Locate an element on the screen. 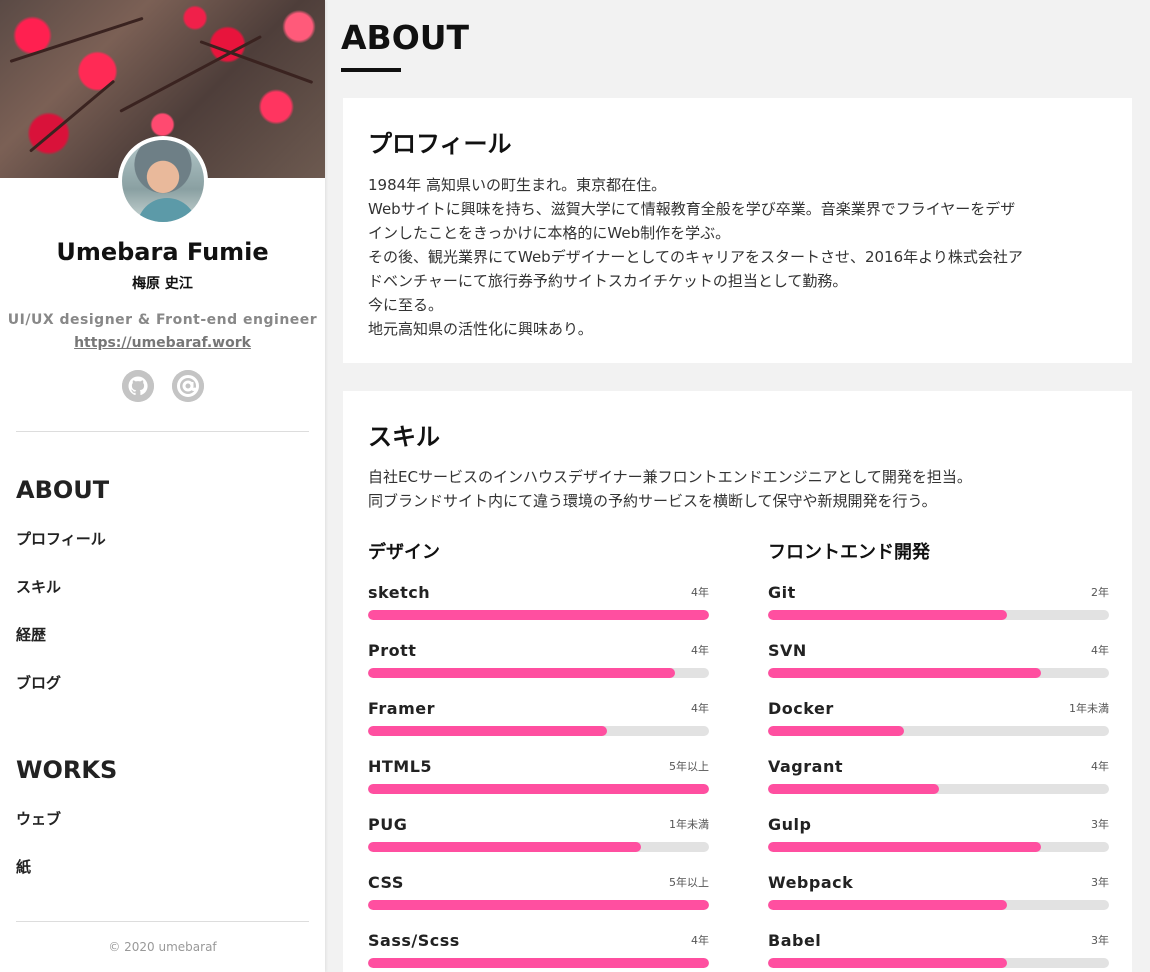  profile-text-line: 地元高知県の活性化に興味あり。 is located at coordinates (480, 329).